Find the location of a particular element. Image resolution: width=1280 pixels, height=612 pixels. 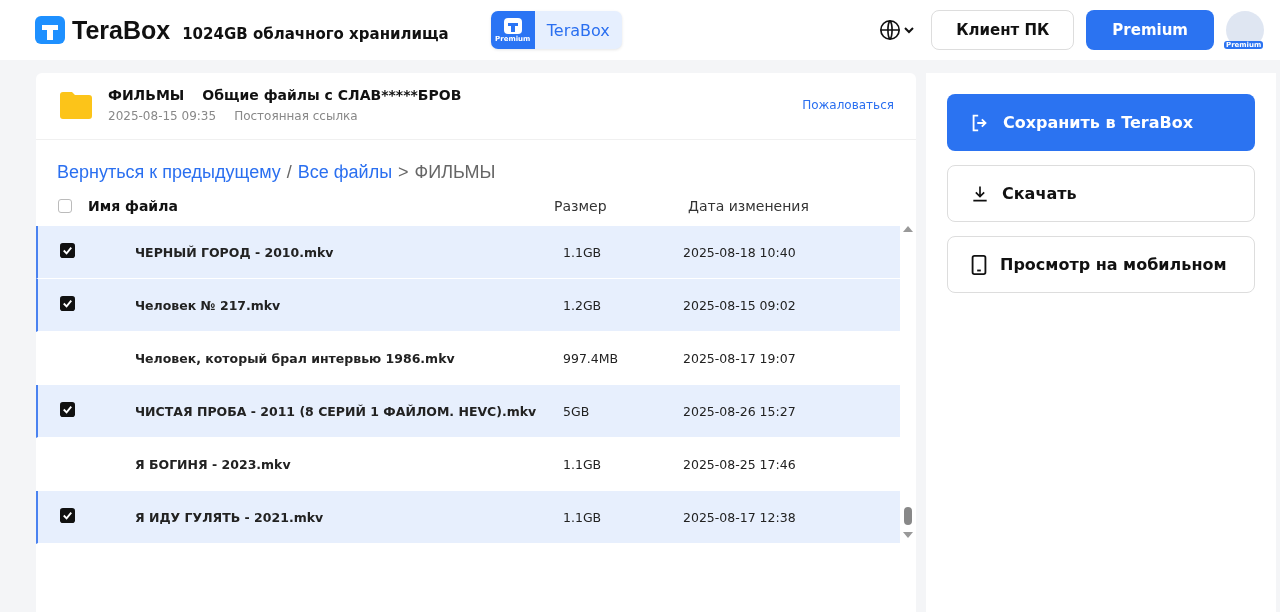

folder-name: ФИЛЬМЫ is located at coordinates (146, 95).